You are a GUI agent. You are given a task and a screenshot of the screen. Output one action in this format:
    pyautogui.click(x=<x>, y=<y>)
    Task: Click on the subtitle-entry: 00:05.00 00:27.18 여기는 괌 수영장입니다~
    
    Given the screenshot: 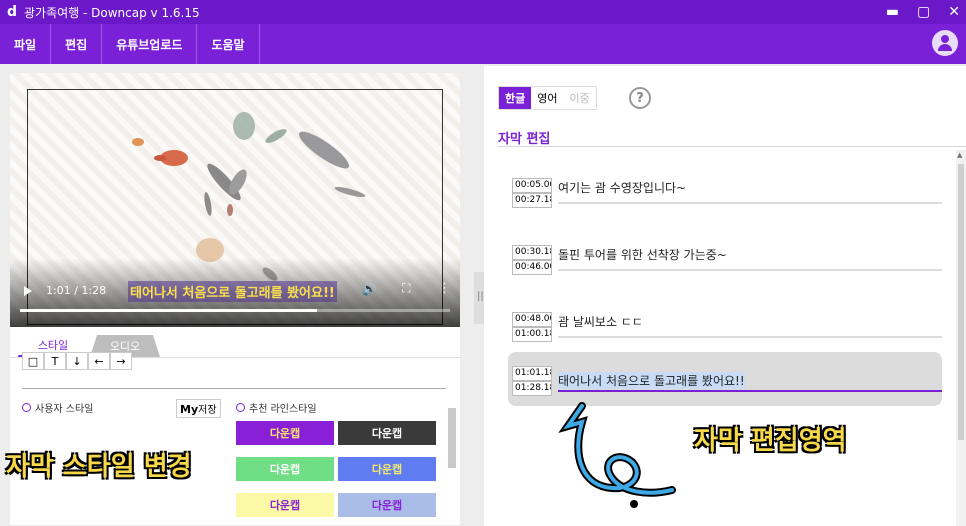 What is the action you would take?
    pyautogui.click(x=726, y=191)
    